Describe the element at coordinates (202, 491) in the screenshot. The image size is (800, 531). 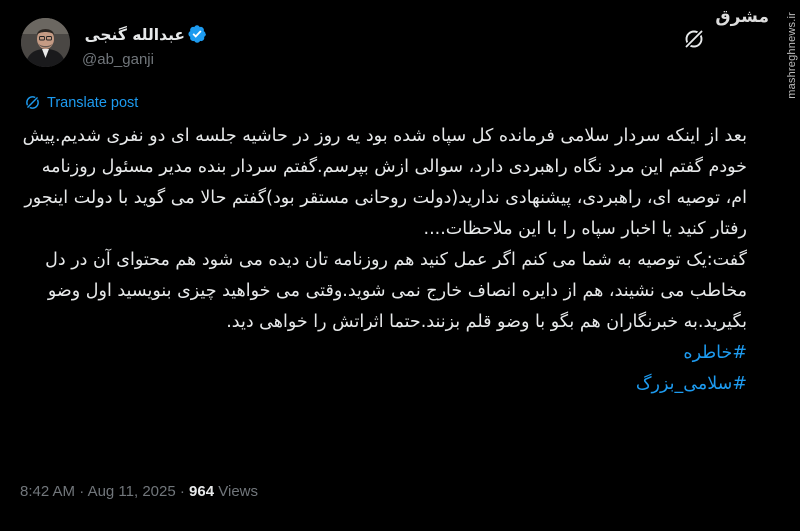
I see `views-count: 964` at that location.